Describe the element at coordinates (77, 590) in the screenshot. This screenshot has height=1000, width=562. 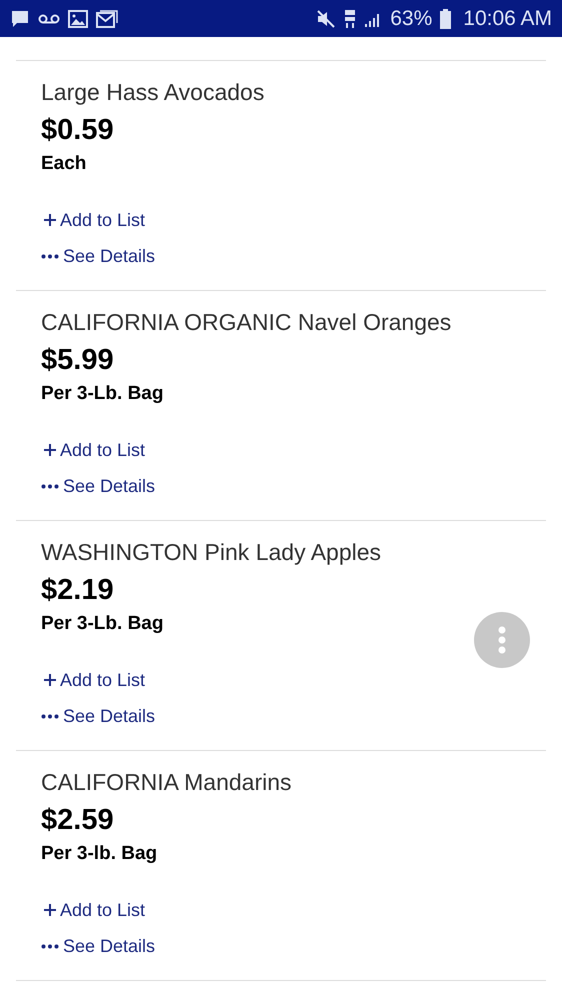
I see `product-price: $2.19` at that location.